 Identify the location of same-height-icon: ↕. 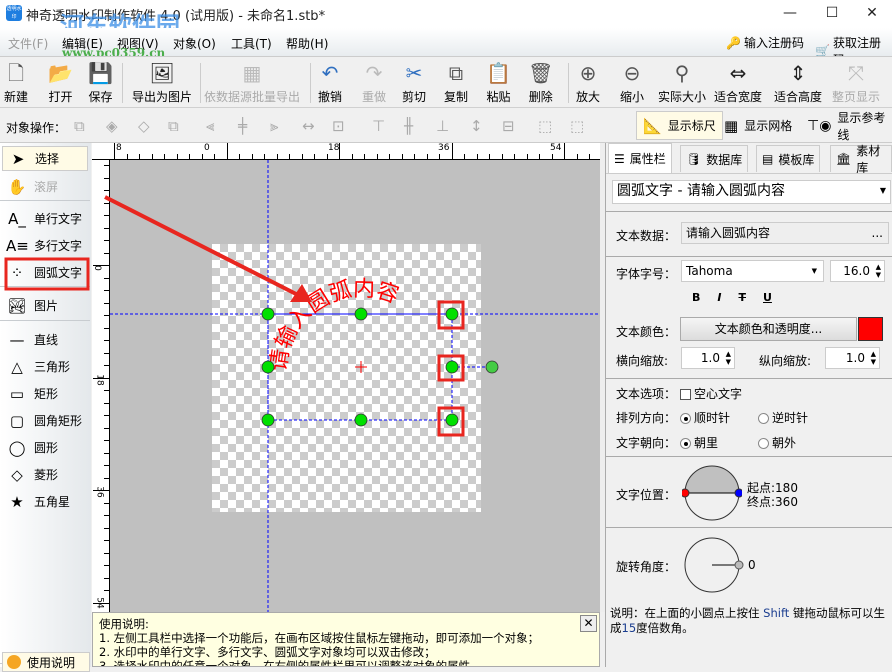
(476, 126).